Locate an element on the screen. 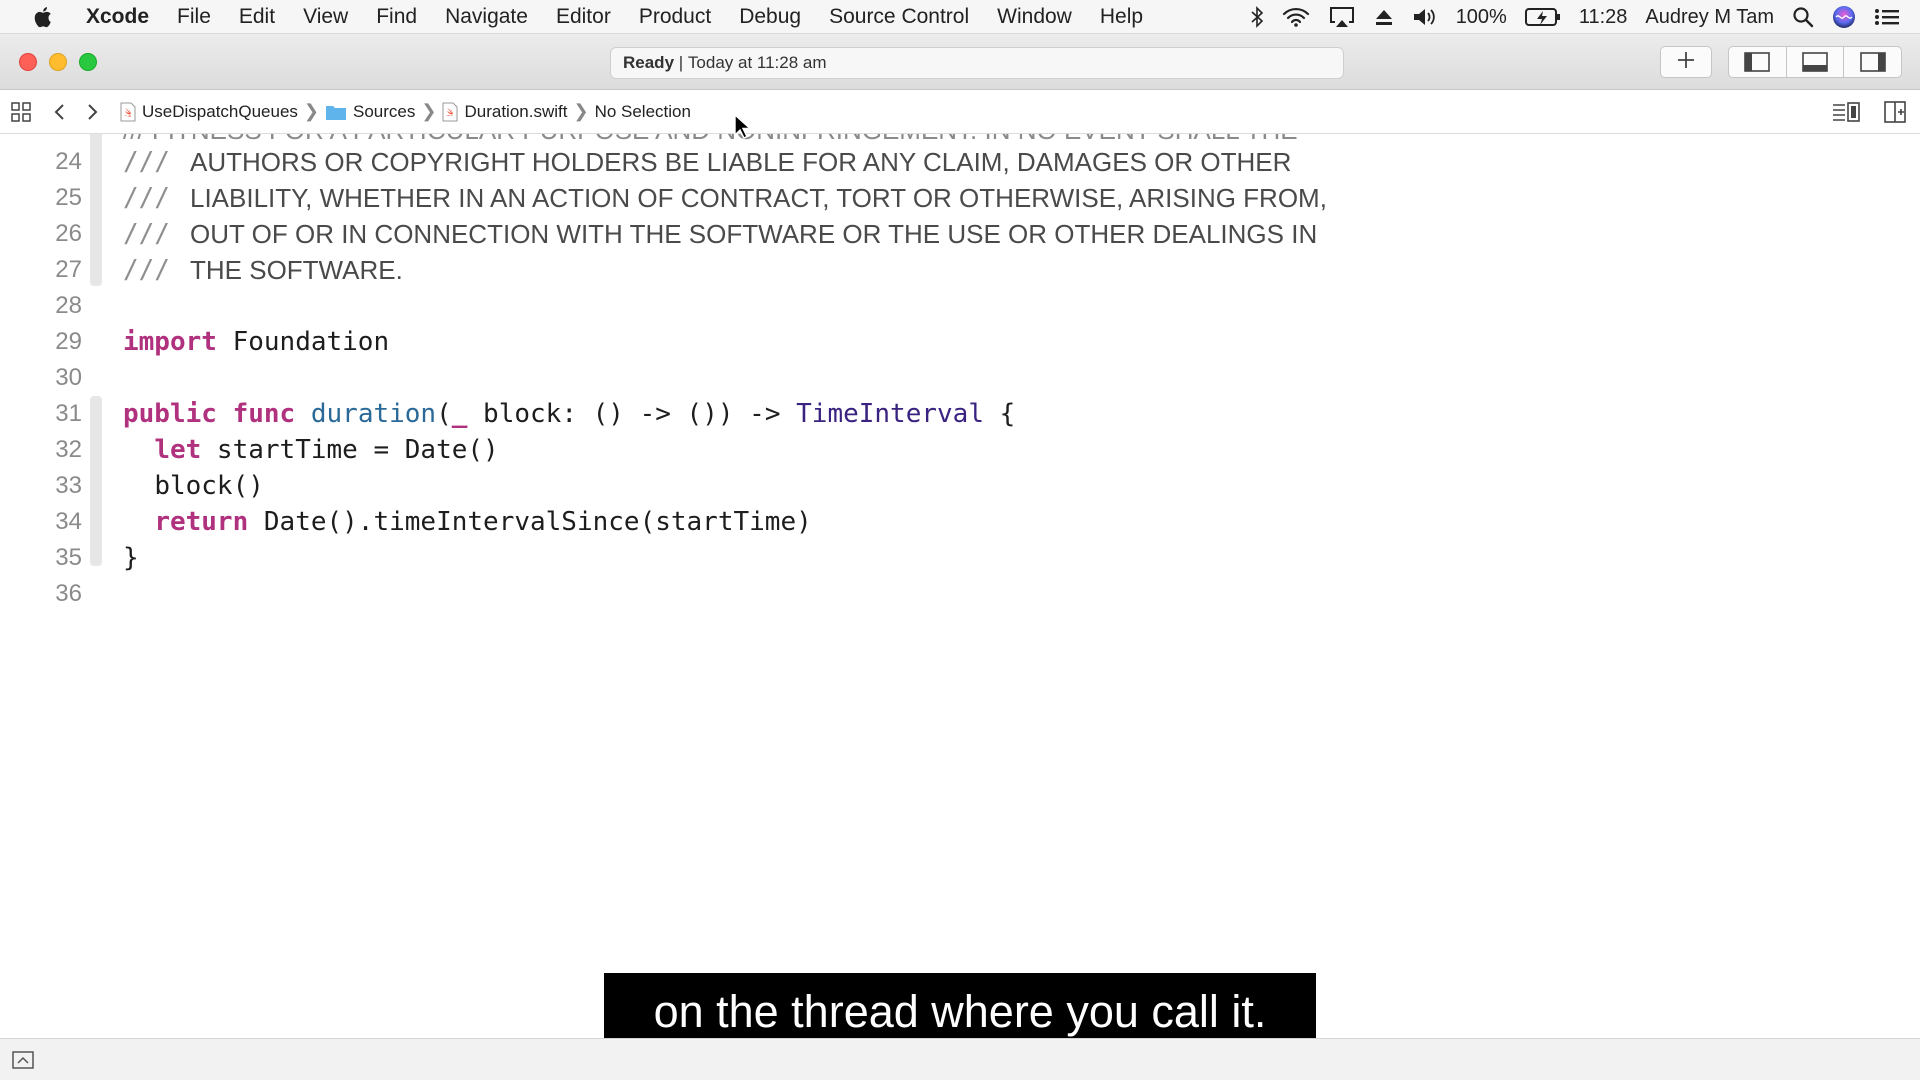 This screenshot has width=1920, height=1080. clock: 11:28 is located at coordinates (1603, 17).